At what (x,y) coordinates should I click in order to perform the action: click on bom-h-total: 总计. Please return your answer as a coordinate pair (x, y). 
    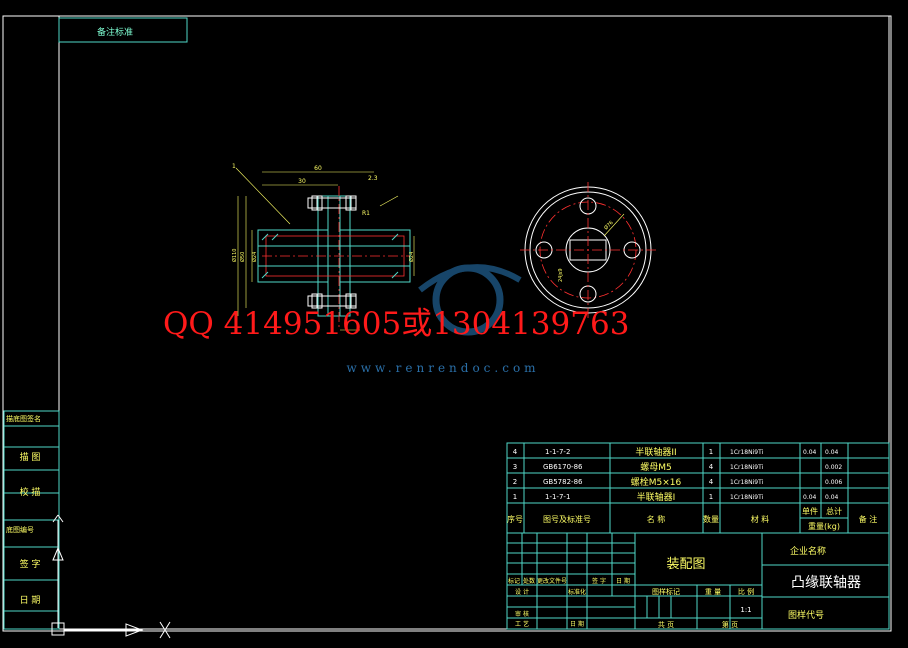
    Looking at the image, I should click on (834, 511).